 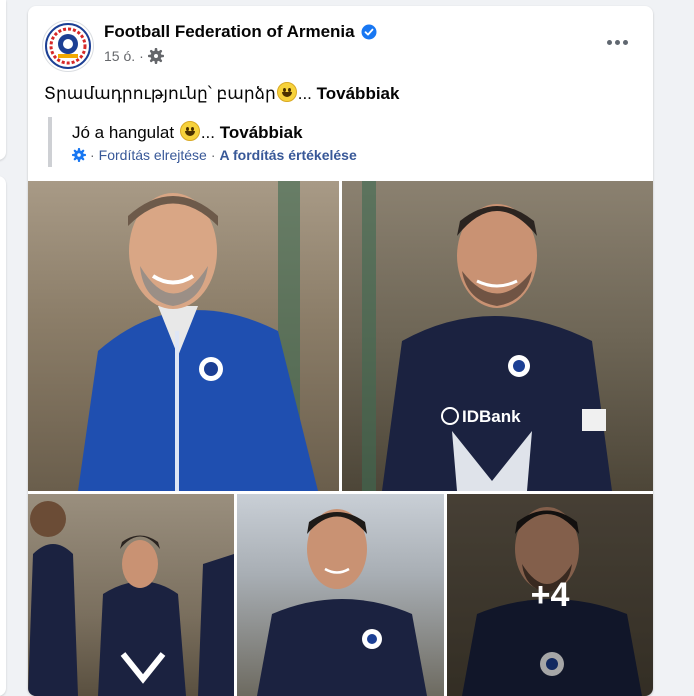 I want to click on page-name-row: Football Federation of Armenia, so click(x=240, y=32).